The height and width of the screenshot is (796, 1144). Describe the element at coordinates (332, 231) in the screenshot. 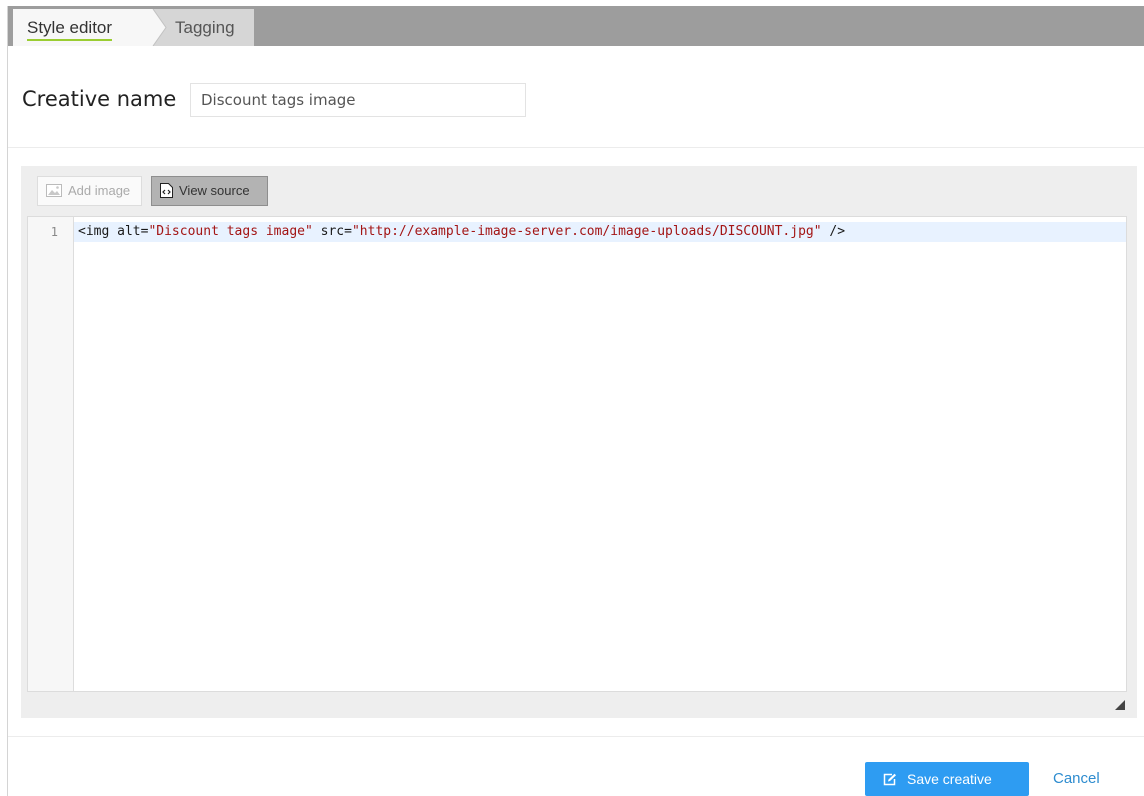

I see `code-token-attr-src: src=` at that location.